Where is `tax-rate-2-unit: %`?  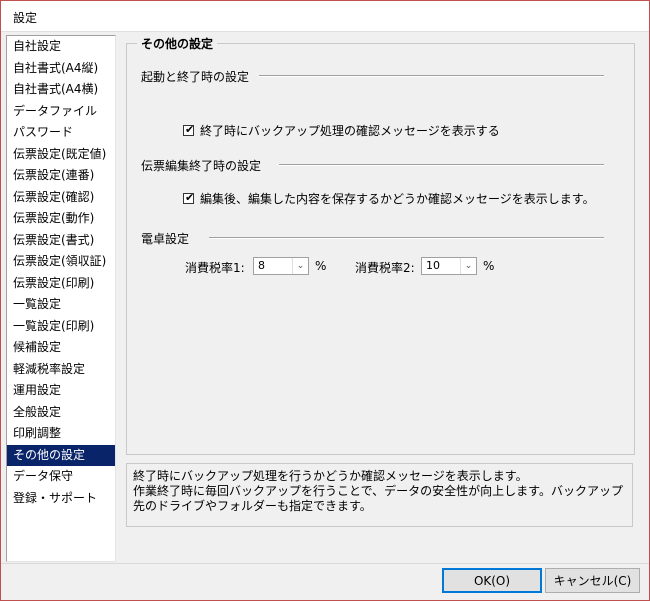
tax-rate-2-unit: % is located at coordinates (489, 266).